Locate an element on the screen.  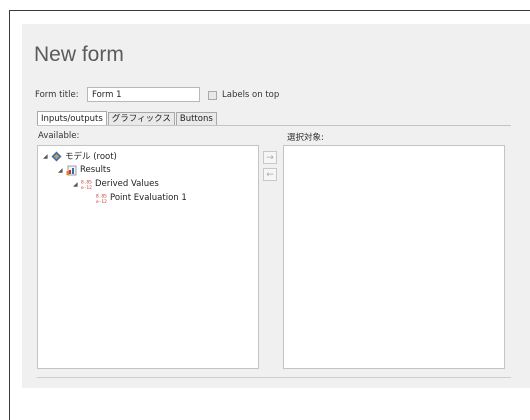
arrow-right-icon: → is located at coordinates (270, 157).